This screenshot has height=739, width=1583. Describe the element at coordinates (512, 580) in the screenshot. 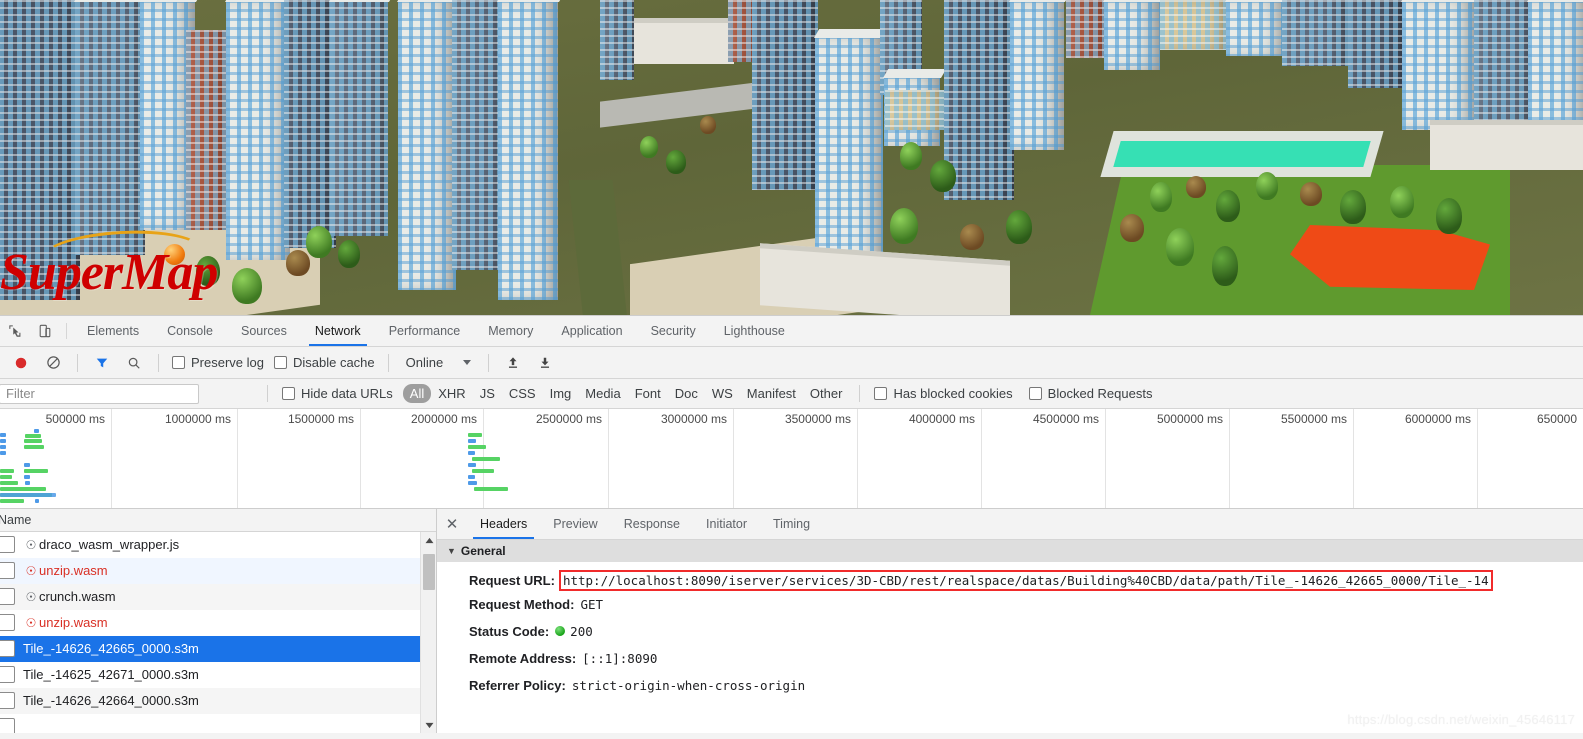

I see `request-url-label: Request URL:` at that location.